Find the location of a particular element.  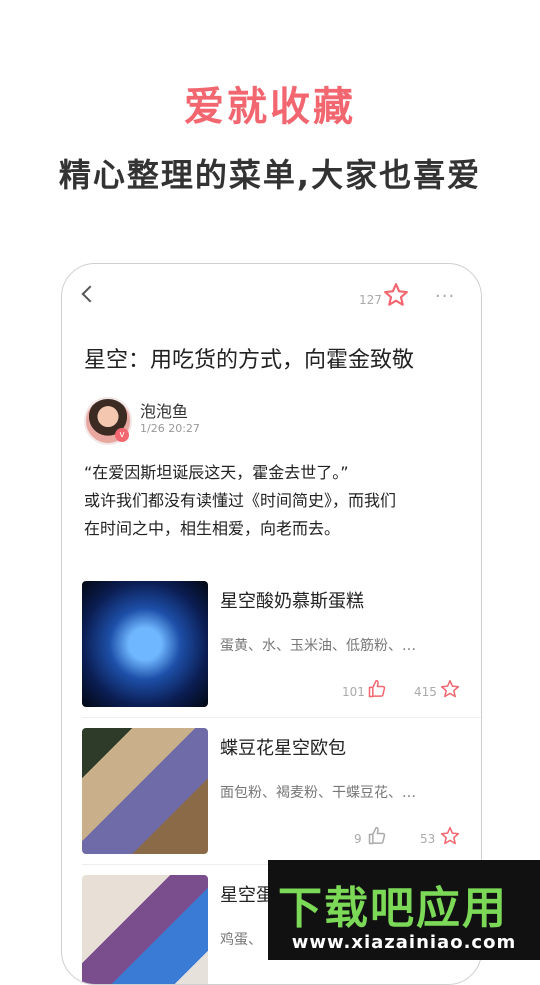

post-date: 1/26 20:27 is located at coordinates (170, 428).